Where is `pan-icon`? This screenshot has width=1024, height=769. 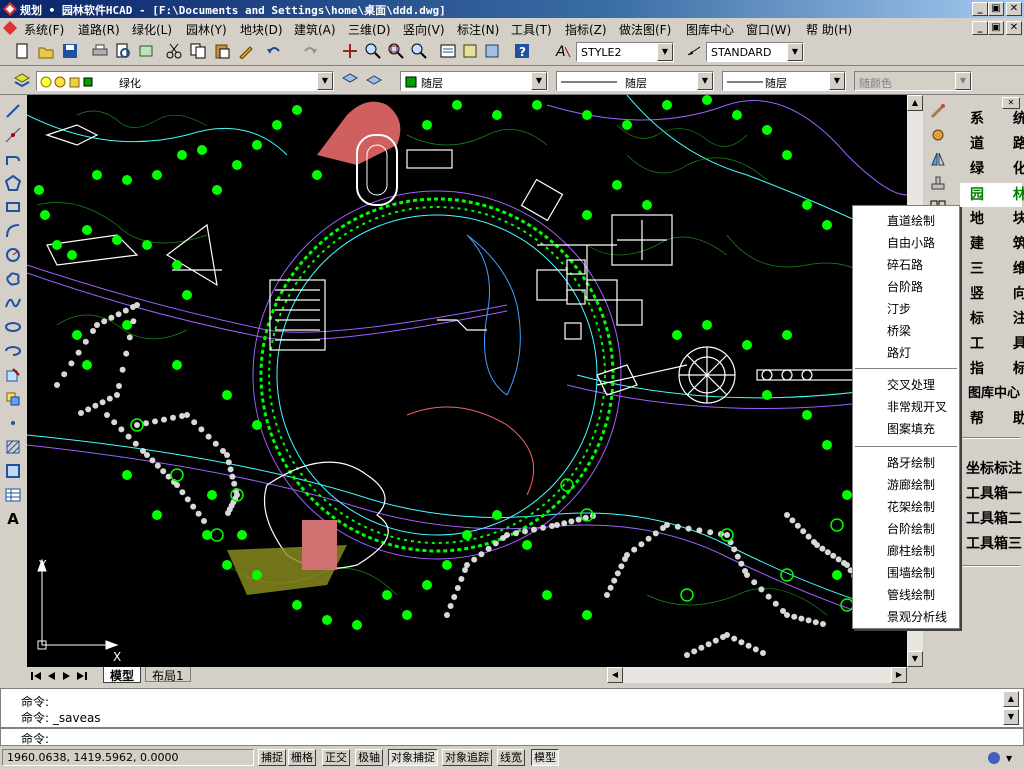
pan-icon is located at coordinates (350, 51).